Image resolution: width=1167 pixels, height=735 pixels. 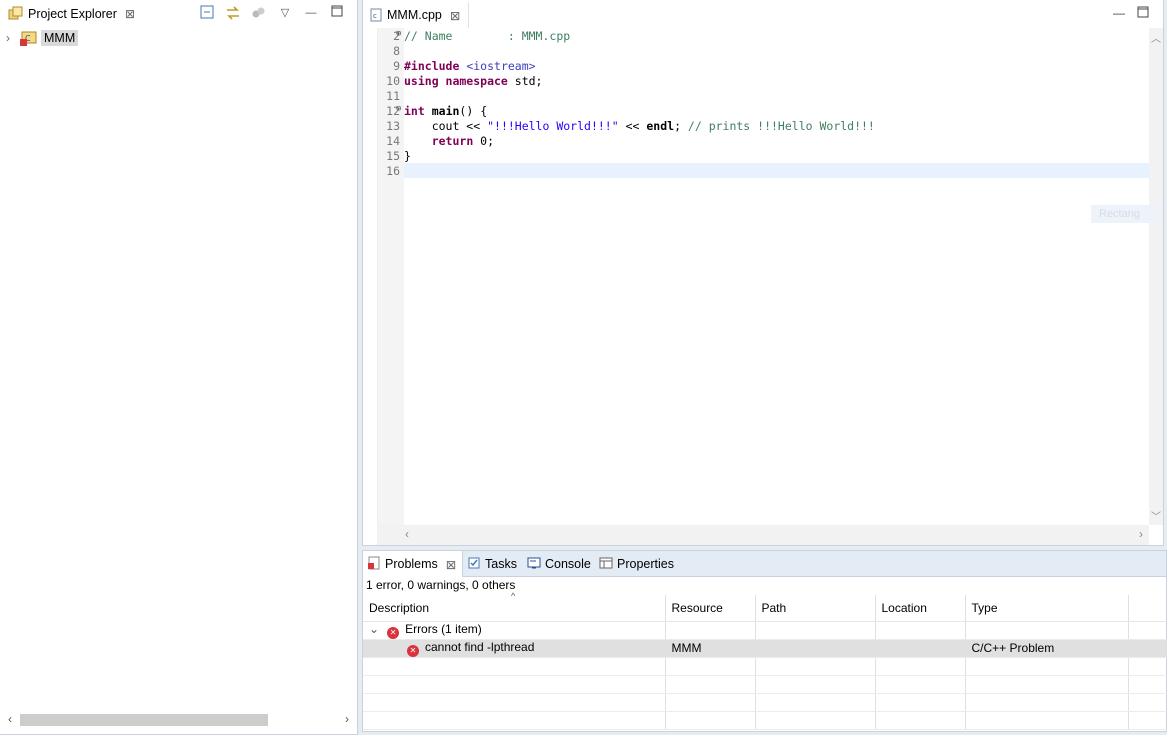 I want to click on project-name: MMM, so click(x=60, y=38).